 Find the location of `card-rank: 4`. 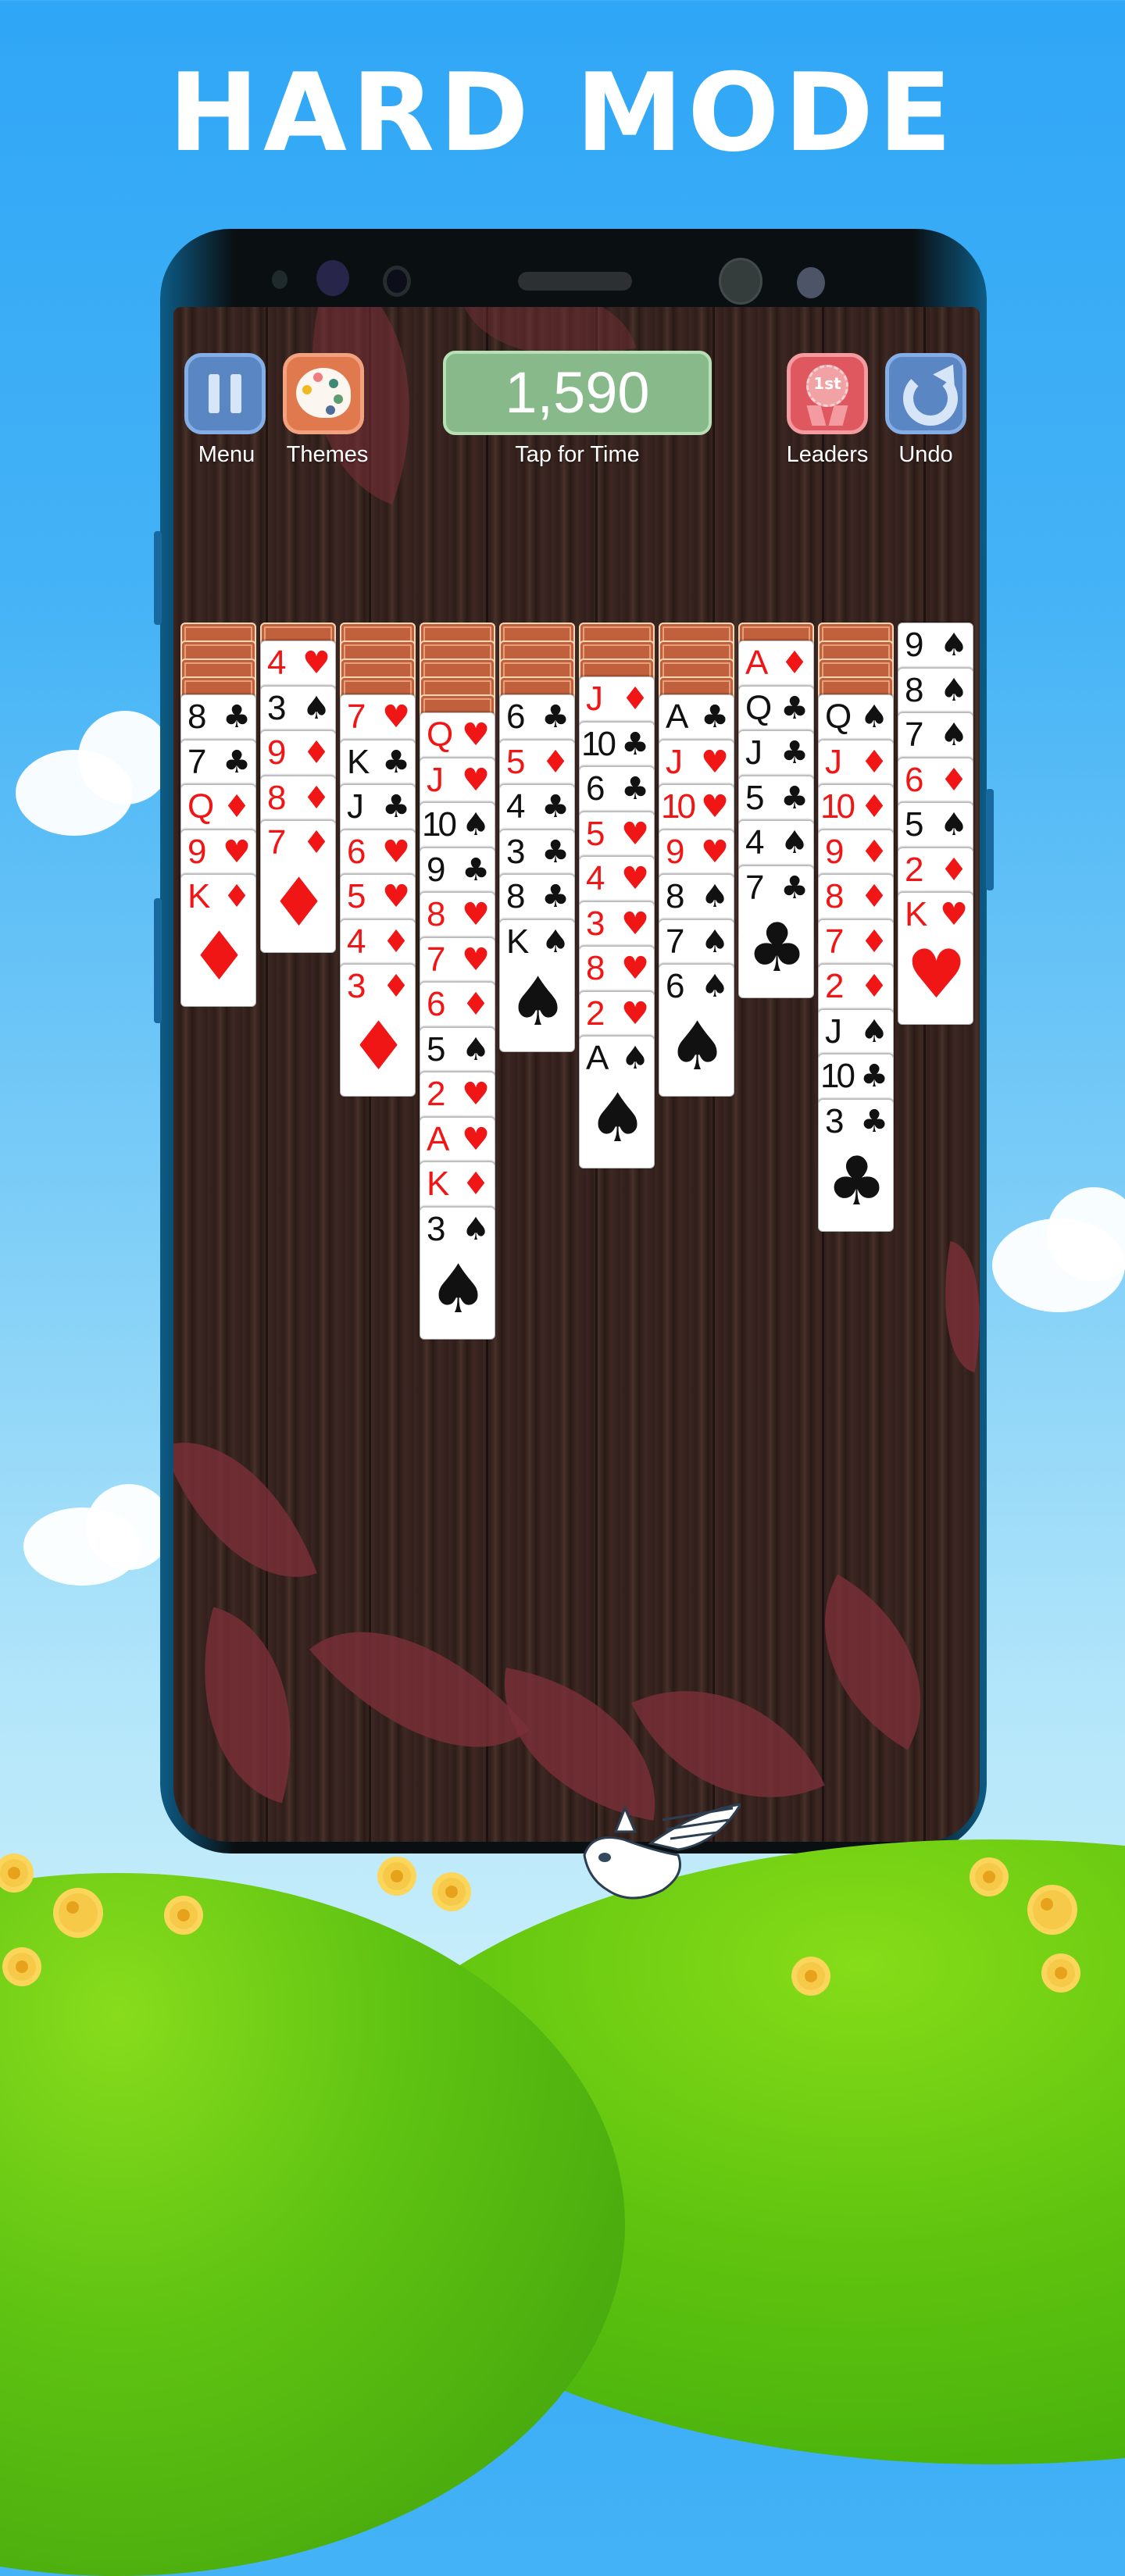

card-rank: 4 is located at coordinates (277, 663).